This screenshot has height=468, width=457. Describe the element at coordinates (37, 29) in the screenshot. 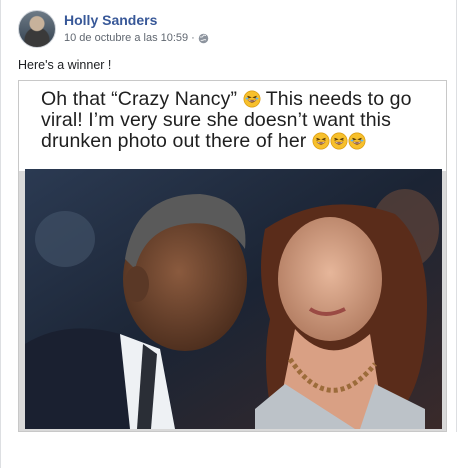

I see `author-avatar` at that location.